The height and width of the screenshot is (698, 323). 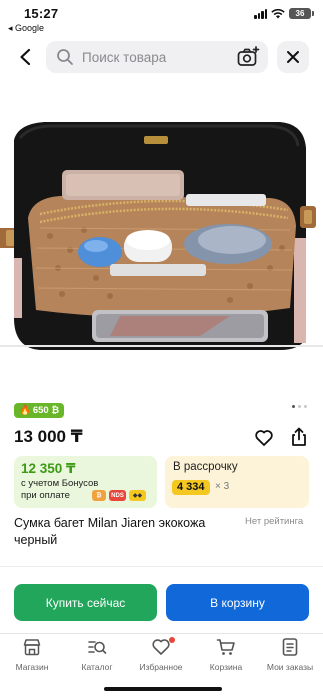 I want to click on action-bar: Купить сейчас В корзину, so click(x=161, y=599).